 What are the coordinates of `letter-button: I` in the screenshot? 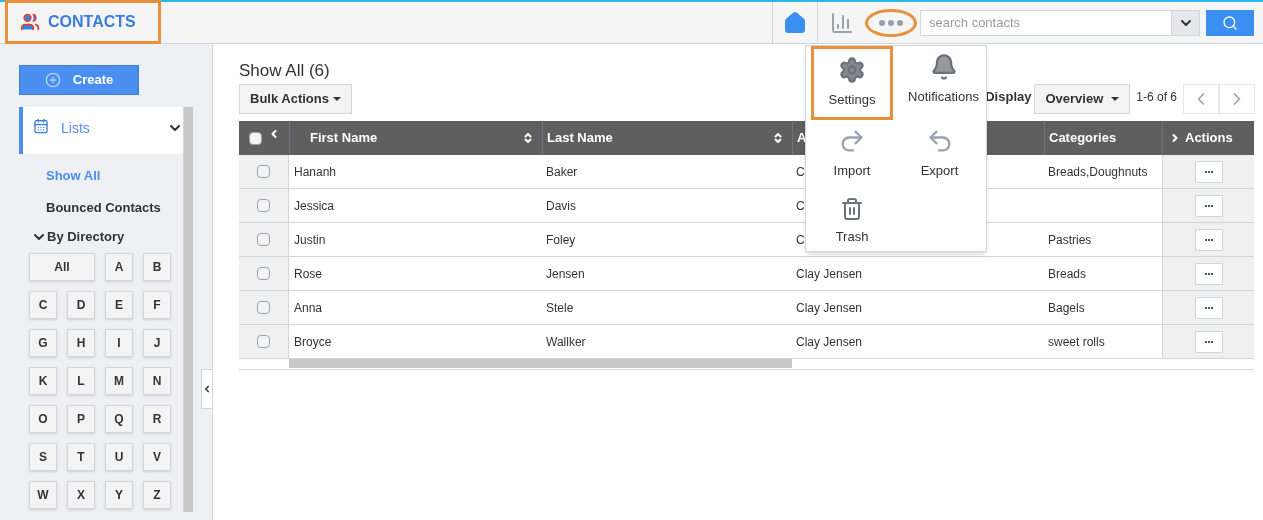 It's located at (119, 342).